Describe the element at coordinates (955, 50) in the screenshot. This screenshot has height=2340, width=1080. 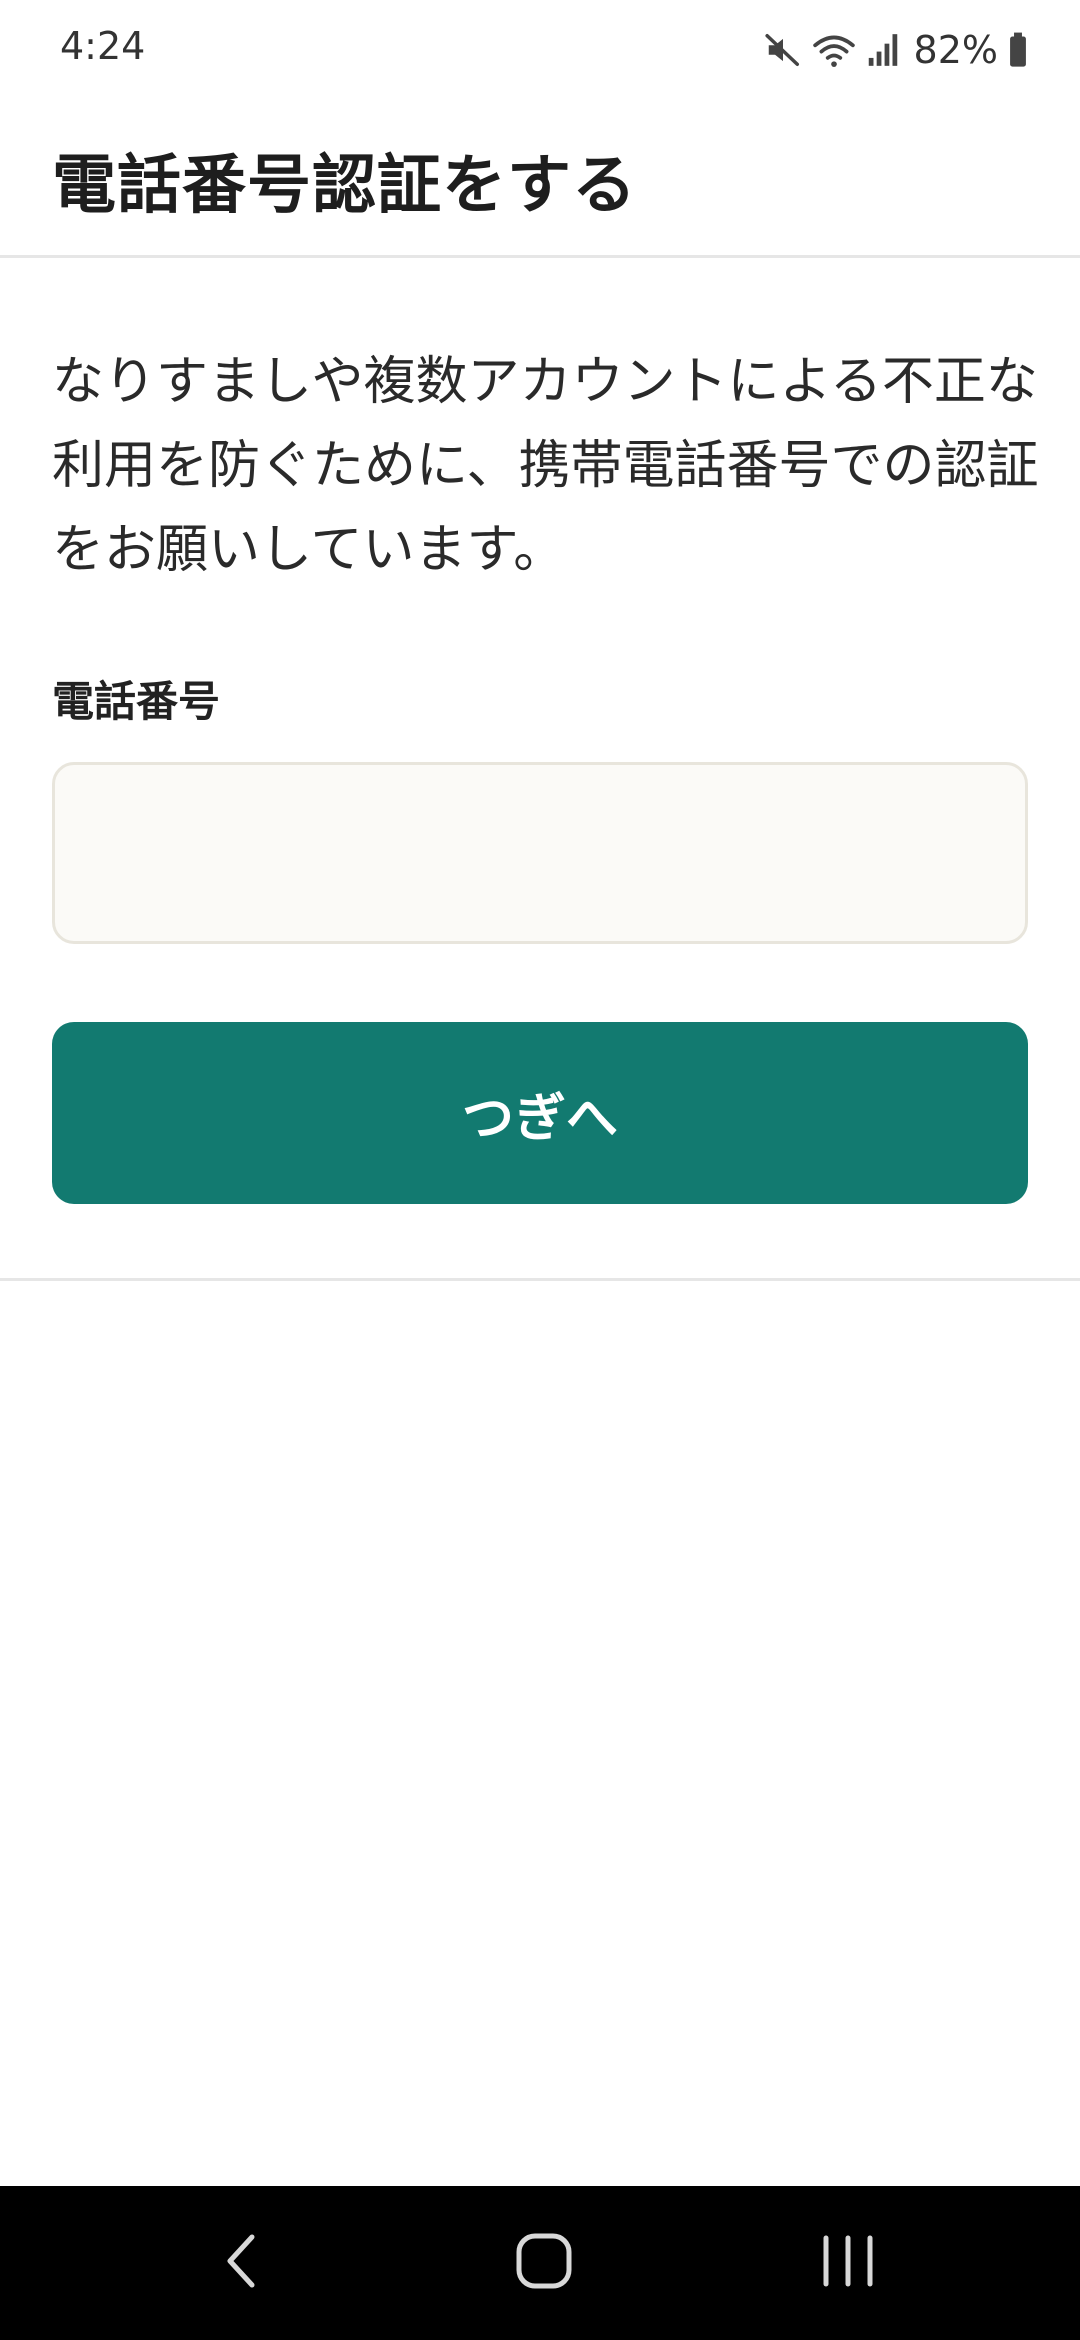
I see `battery-percent: 82%` at that location.